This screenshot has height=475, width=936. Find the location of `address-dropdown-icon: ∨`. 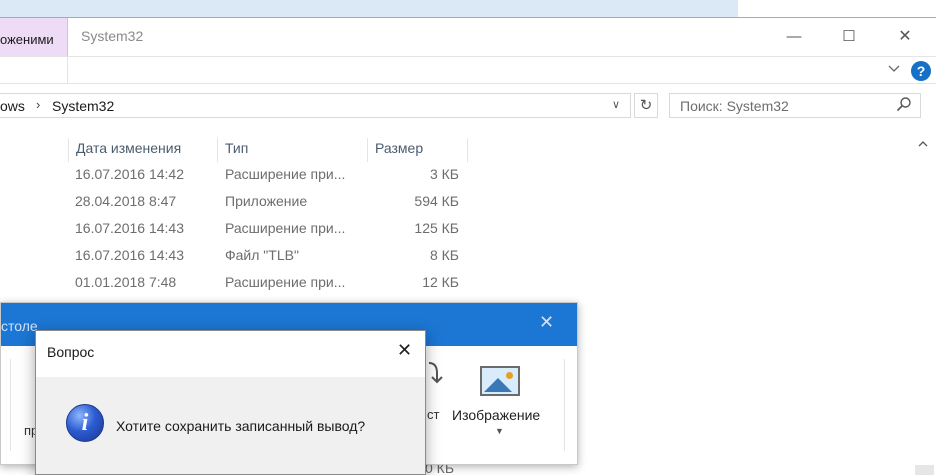

address-dropdown-icon: ∨ is located at coordinates (616, 104).